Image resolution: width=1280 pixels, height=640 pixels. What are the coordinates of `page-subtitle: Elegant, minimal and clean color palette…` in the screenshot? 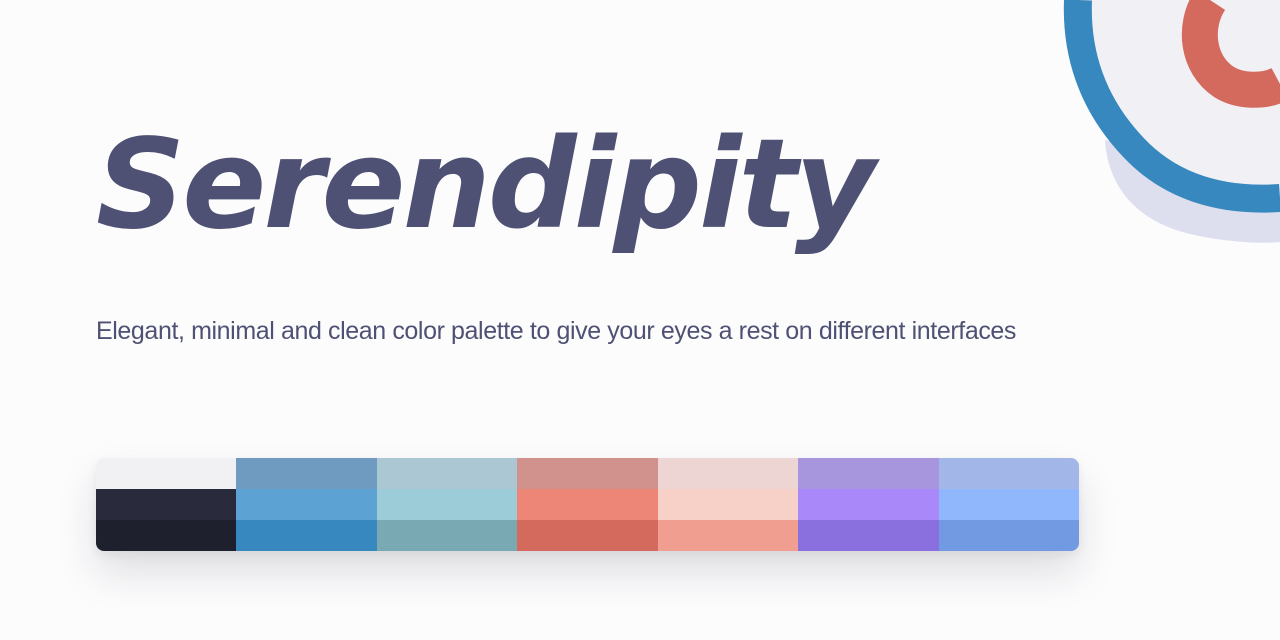 It's located at (556, 331).